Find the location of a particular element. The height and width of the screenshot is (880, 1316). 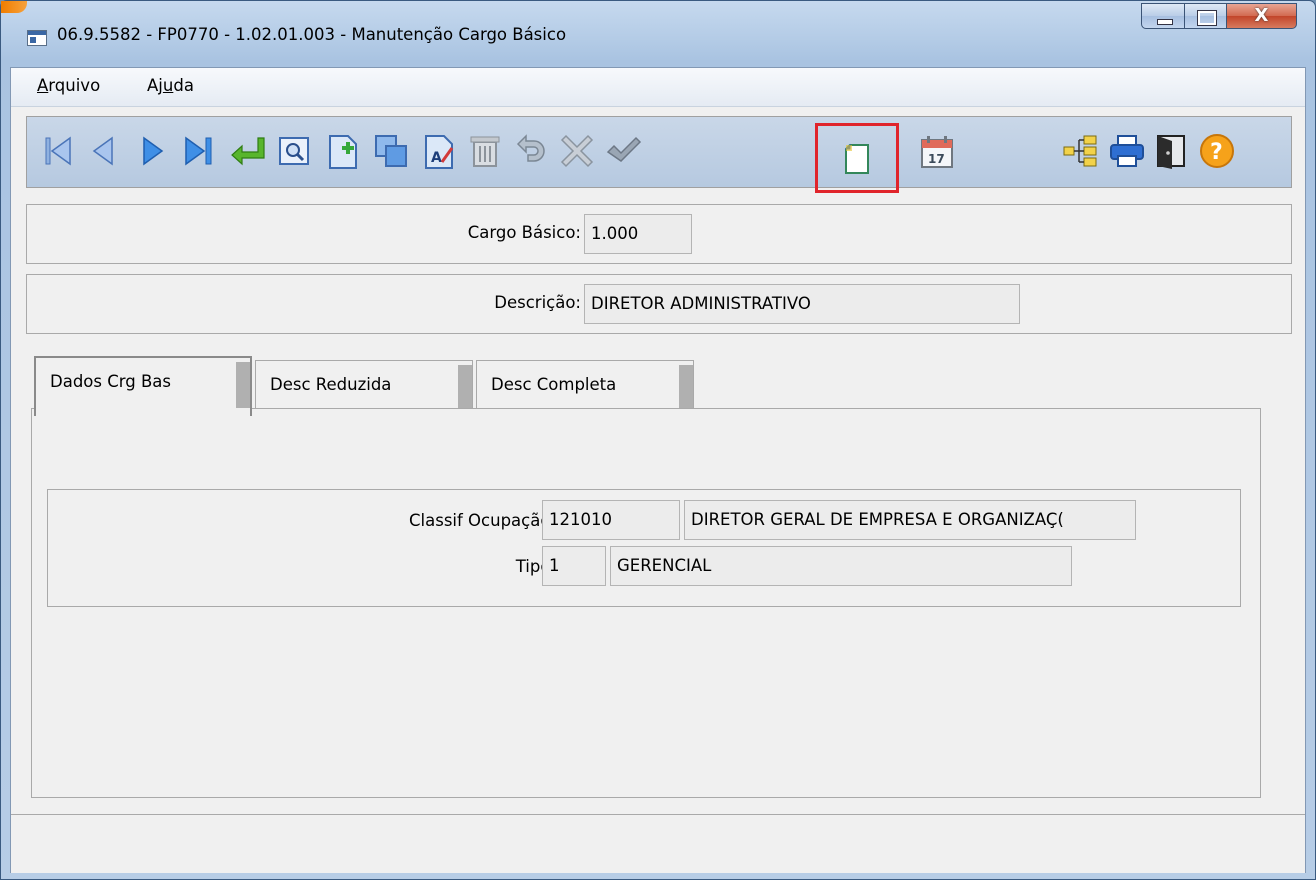

last-record-button is located at coordinates (199, 151).